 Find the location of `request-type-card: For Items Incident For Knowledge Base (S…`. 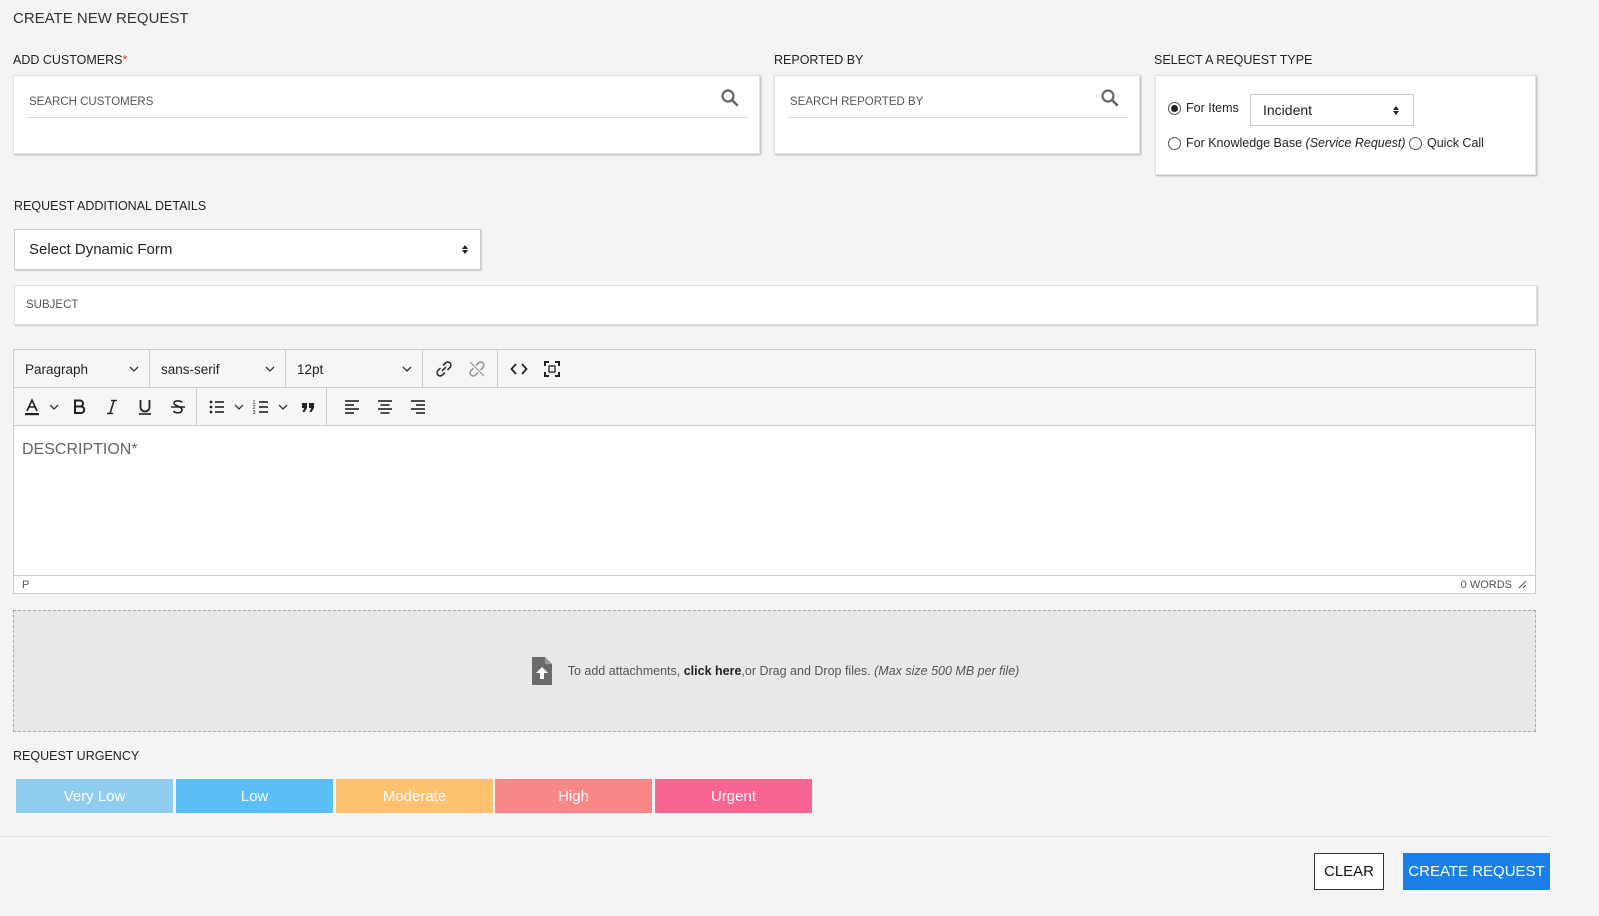

request-type-card: For Items Incident For Knowledge Base (S… is located at coordinates (1345, 125).